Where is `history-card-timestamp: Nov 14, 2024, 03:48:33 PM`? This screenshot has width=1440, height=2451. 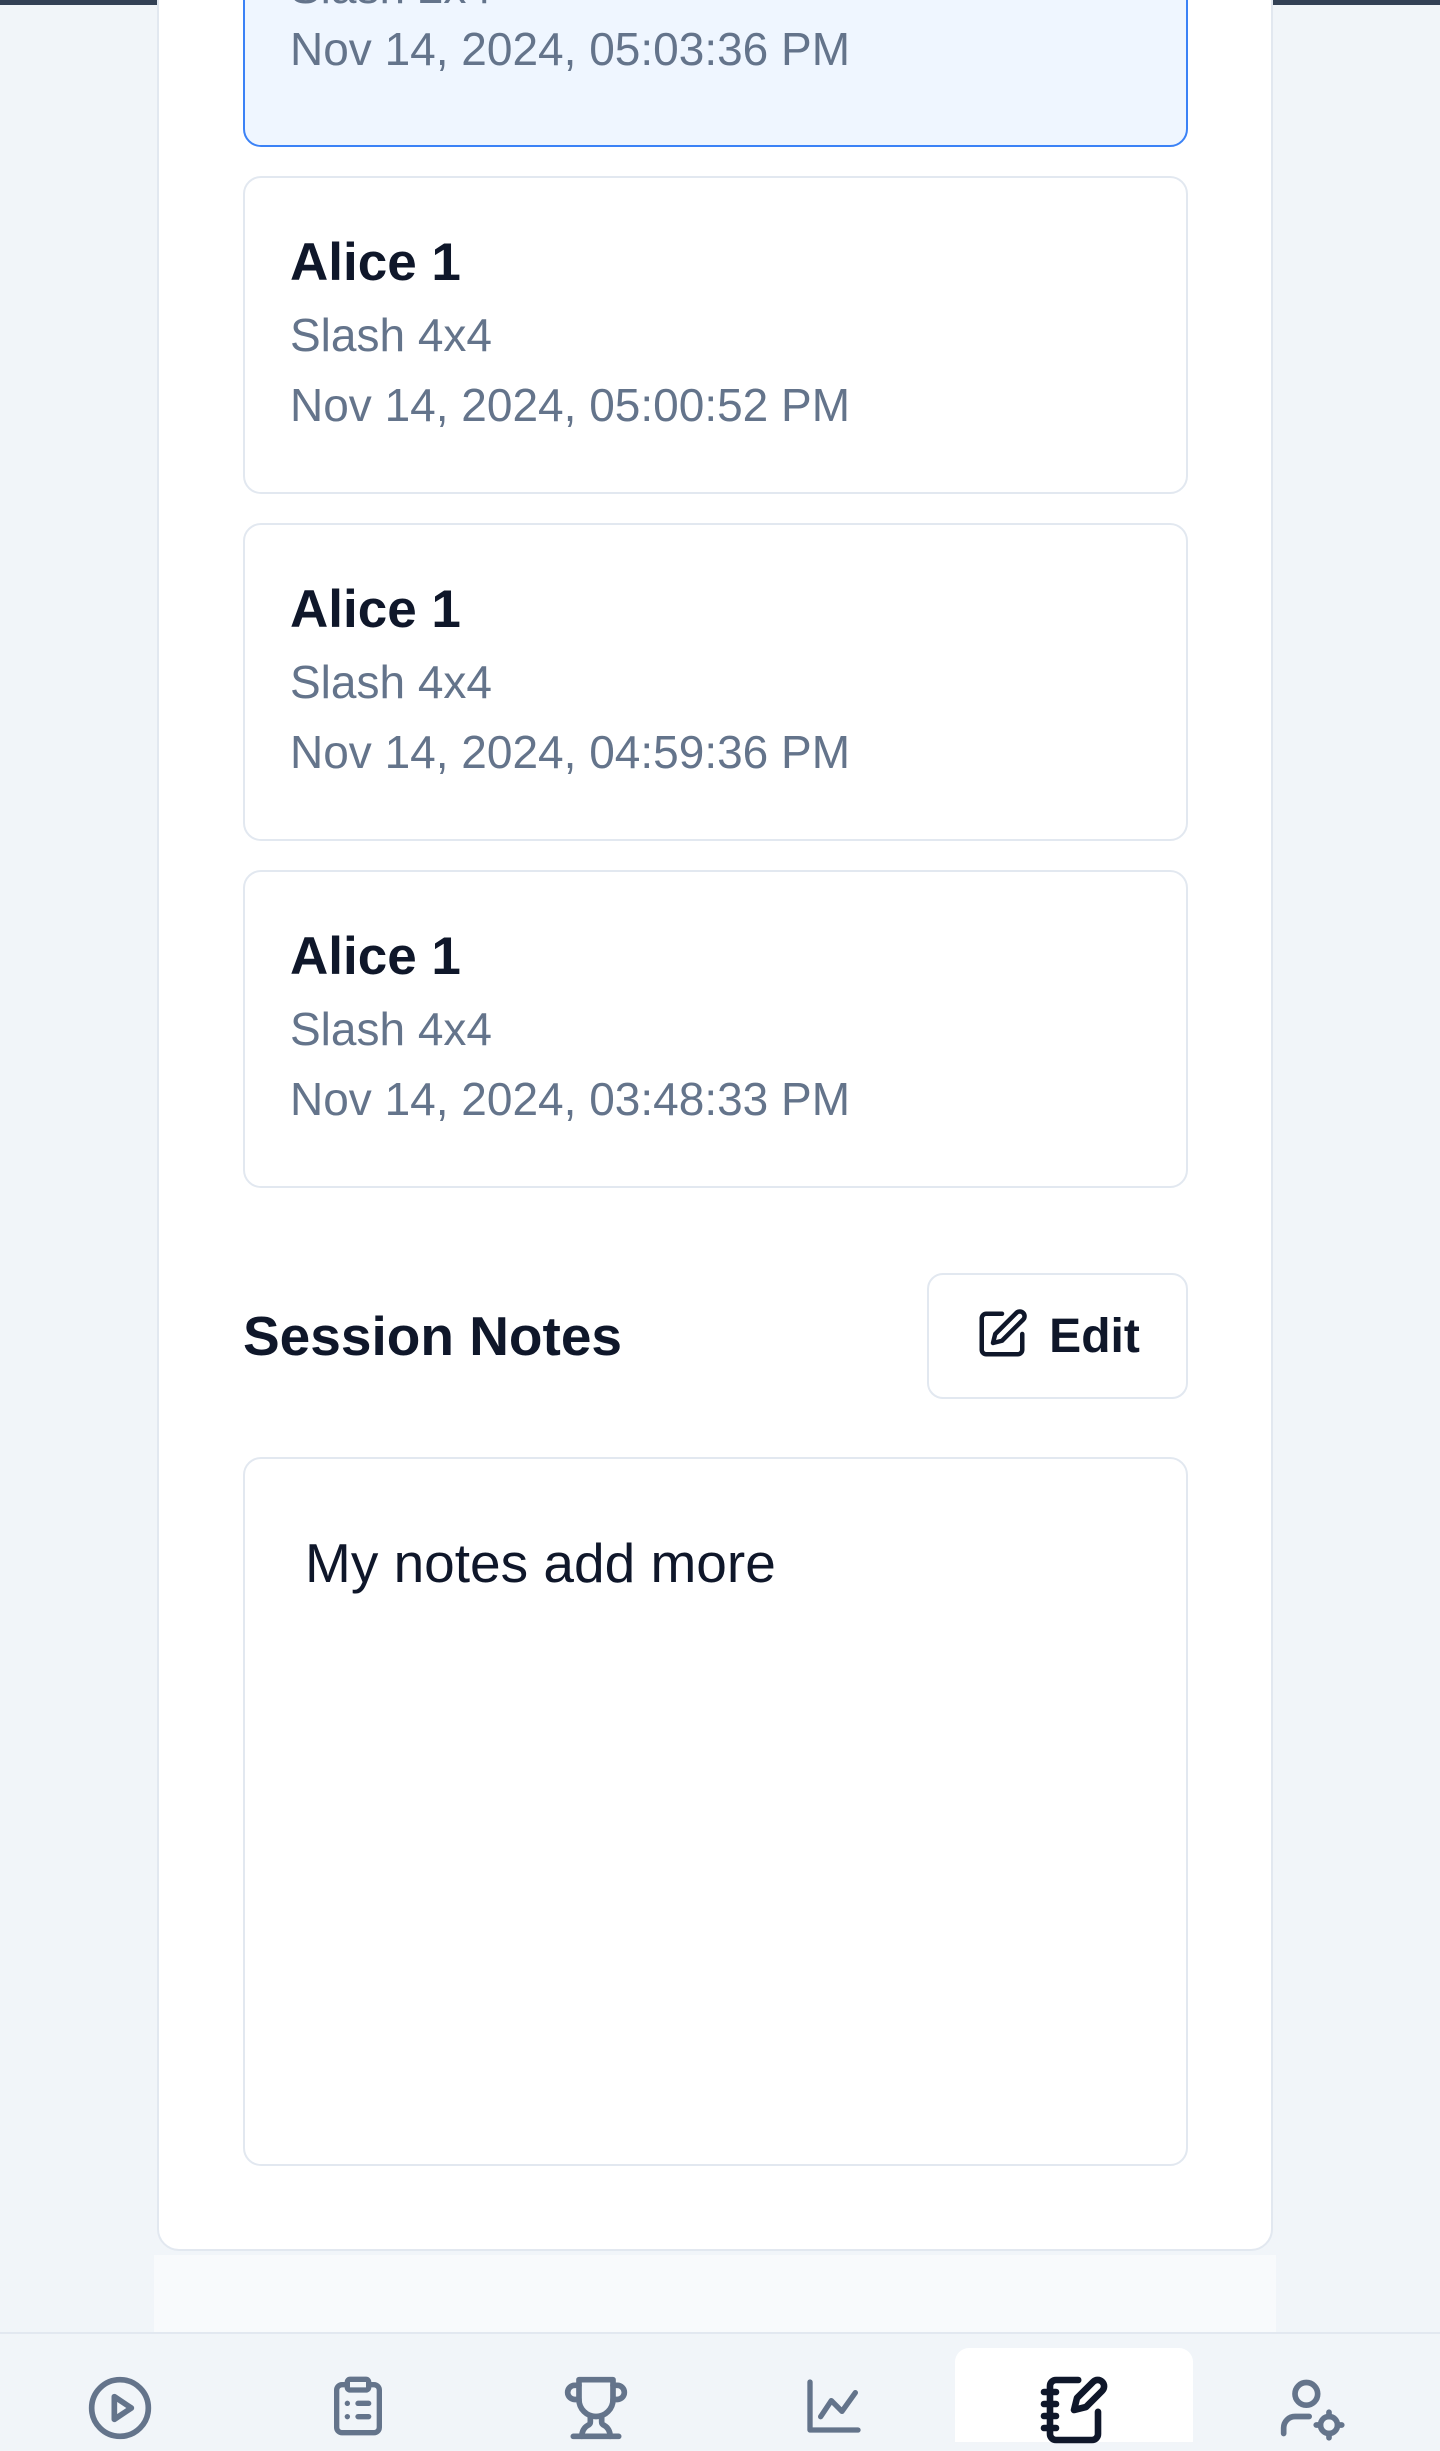 history-card-timestamp: Nov 14, 2024, 03:48:33 PM is located at coordinates (570, 1099).